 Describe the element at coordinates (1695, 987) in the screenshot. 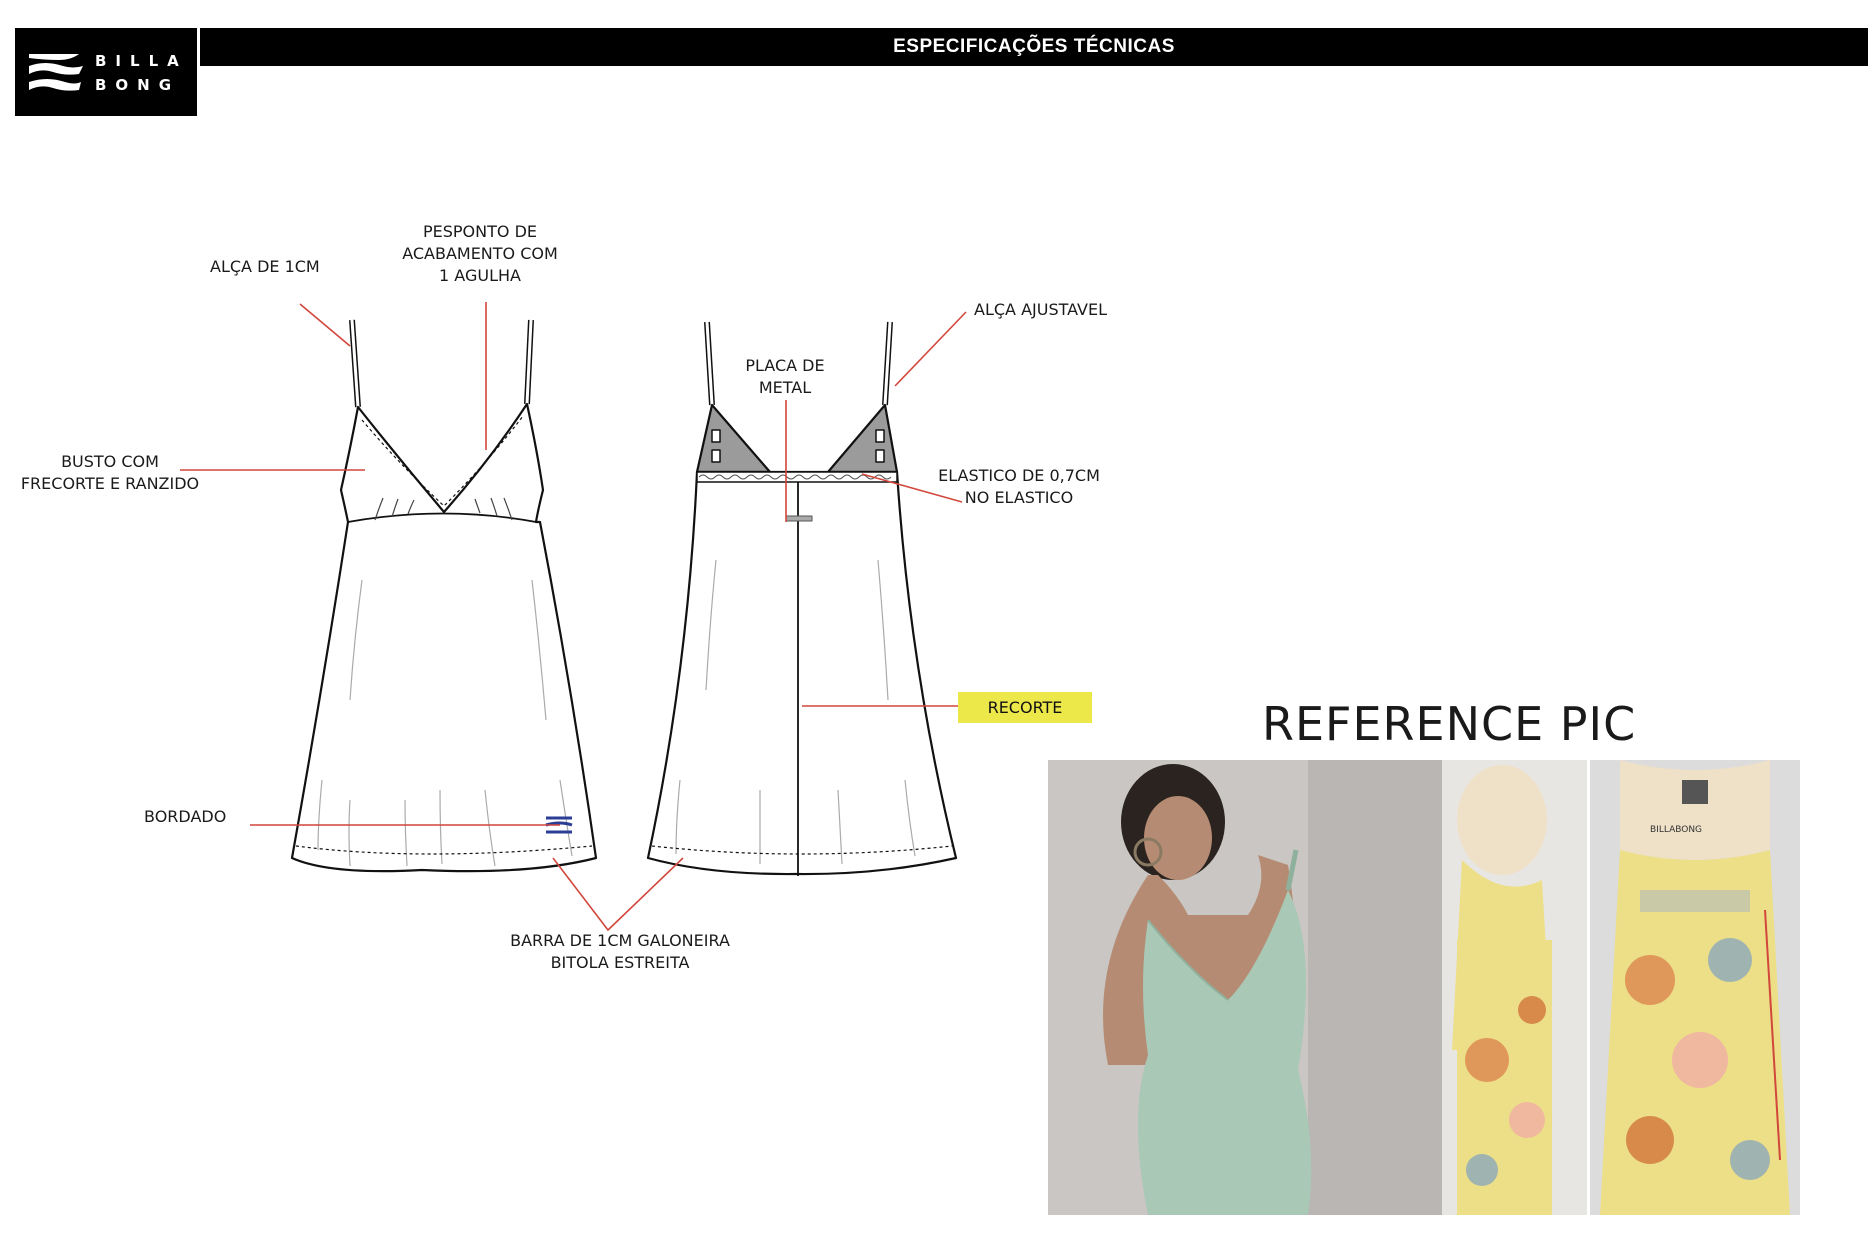

I see `reference-photo-mannequin-front: BILLABONG` at that location.